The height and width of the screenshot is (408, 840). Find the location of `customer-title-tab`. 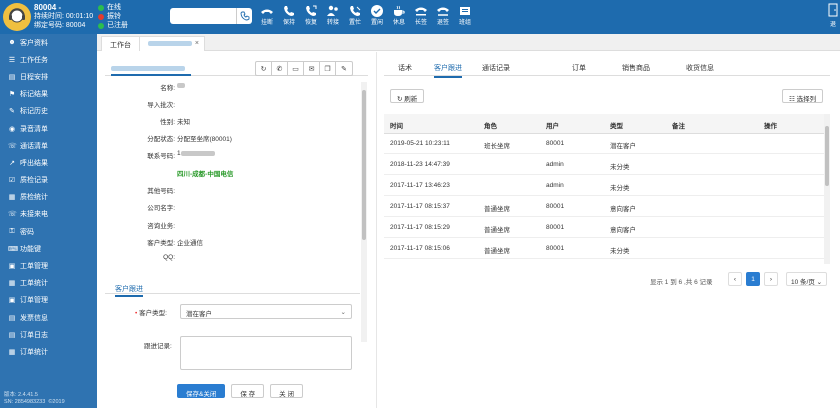

customer-title-tab is located at coordinates (151, 69).